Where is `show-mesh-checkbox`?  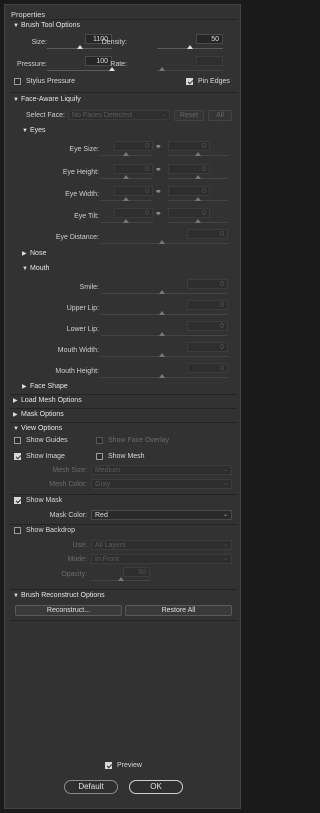 show-mesh-checkbox is located at coordinates (99, 456).